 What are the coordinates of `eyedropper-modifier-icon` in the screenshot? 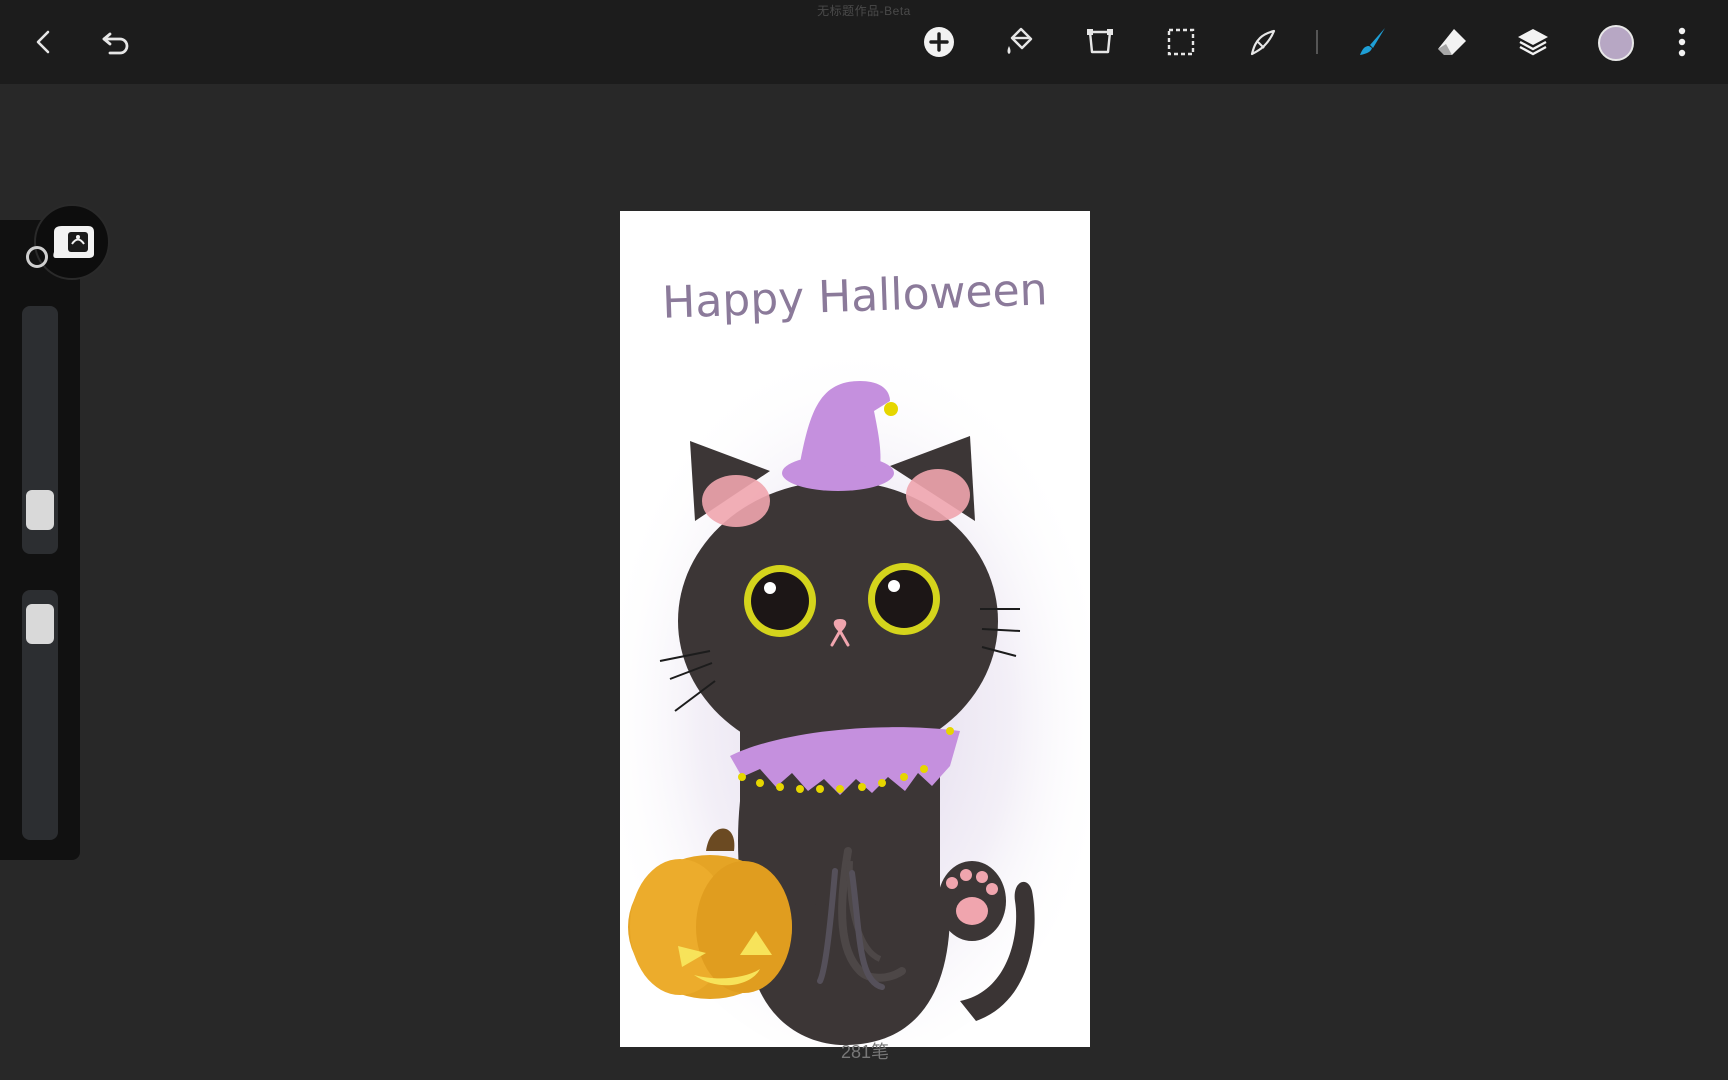 It's located at (73, 242).